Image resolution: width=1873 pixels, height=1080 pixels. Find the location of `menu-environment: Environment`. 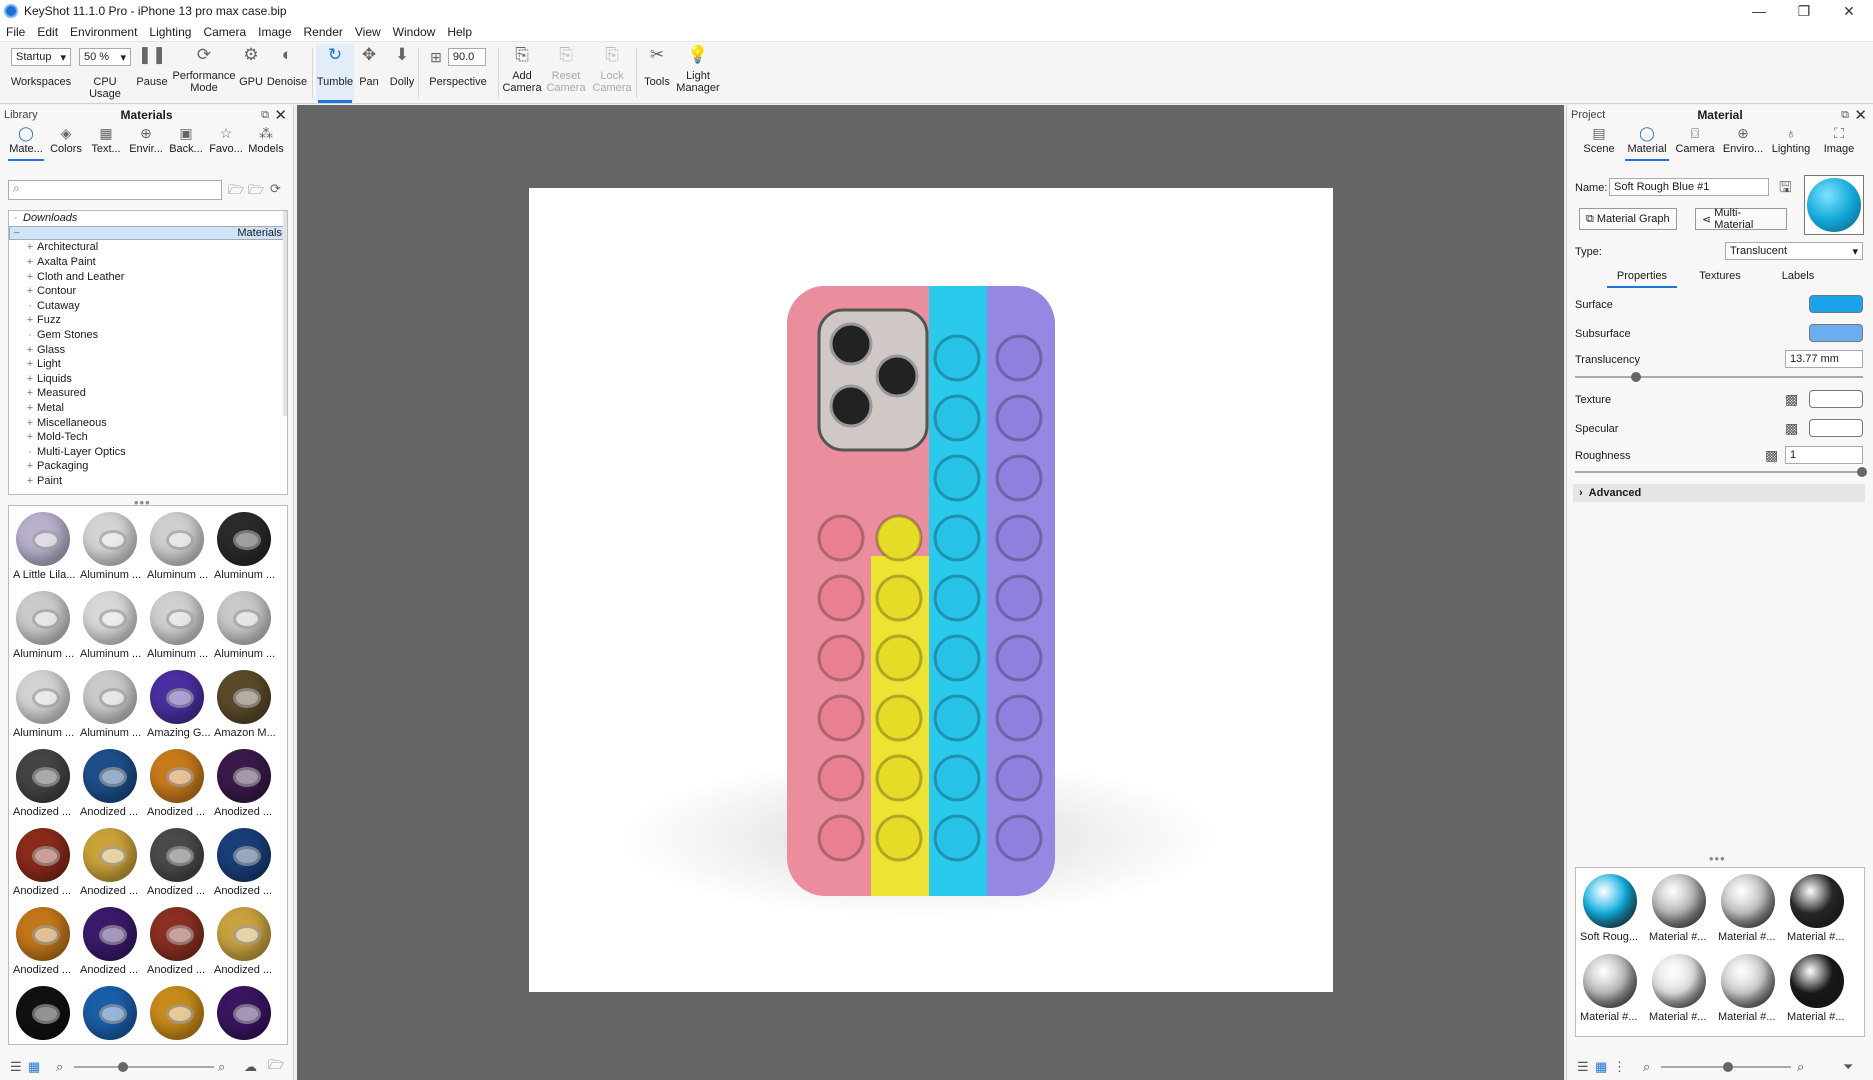

menu-environment: Environment is located at coordinates (103, 32).